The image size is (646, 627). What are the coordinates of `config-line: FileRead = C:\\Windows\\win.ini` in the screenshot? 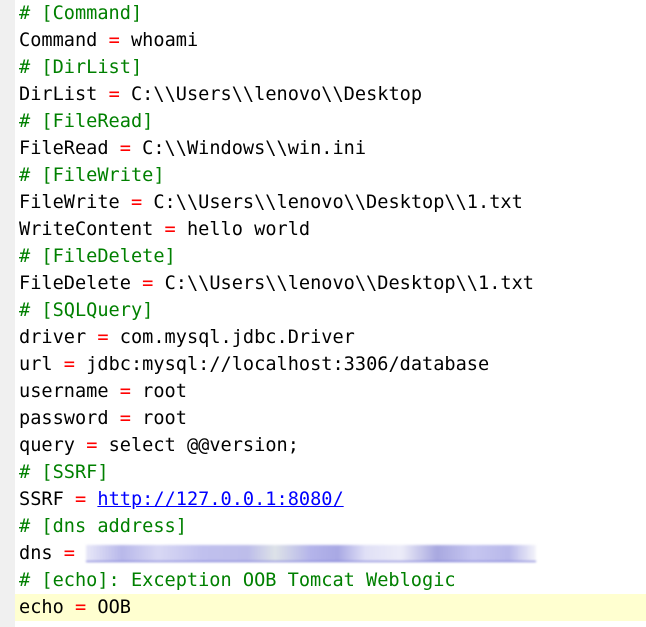 It's located at (330, 148).